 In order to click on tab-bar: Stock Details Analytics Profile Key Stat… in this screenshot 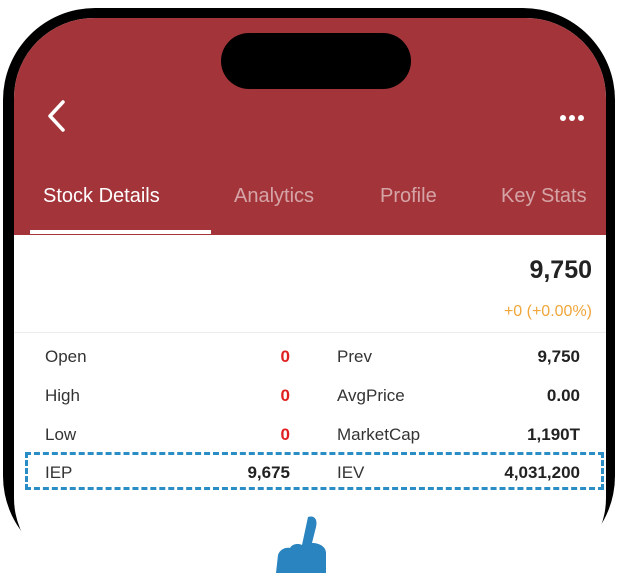, I will do `click(310, 205)`.